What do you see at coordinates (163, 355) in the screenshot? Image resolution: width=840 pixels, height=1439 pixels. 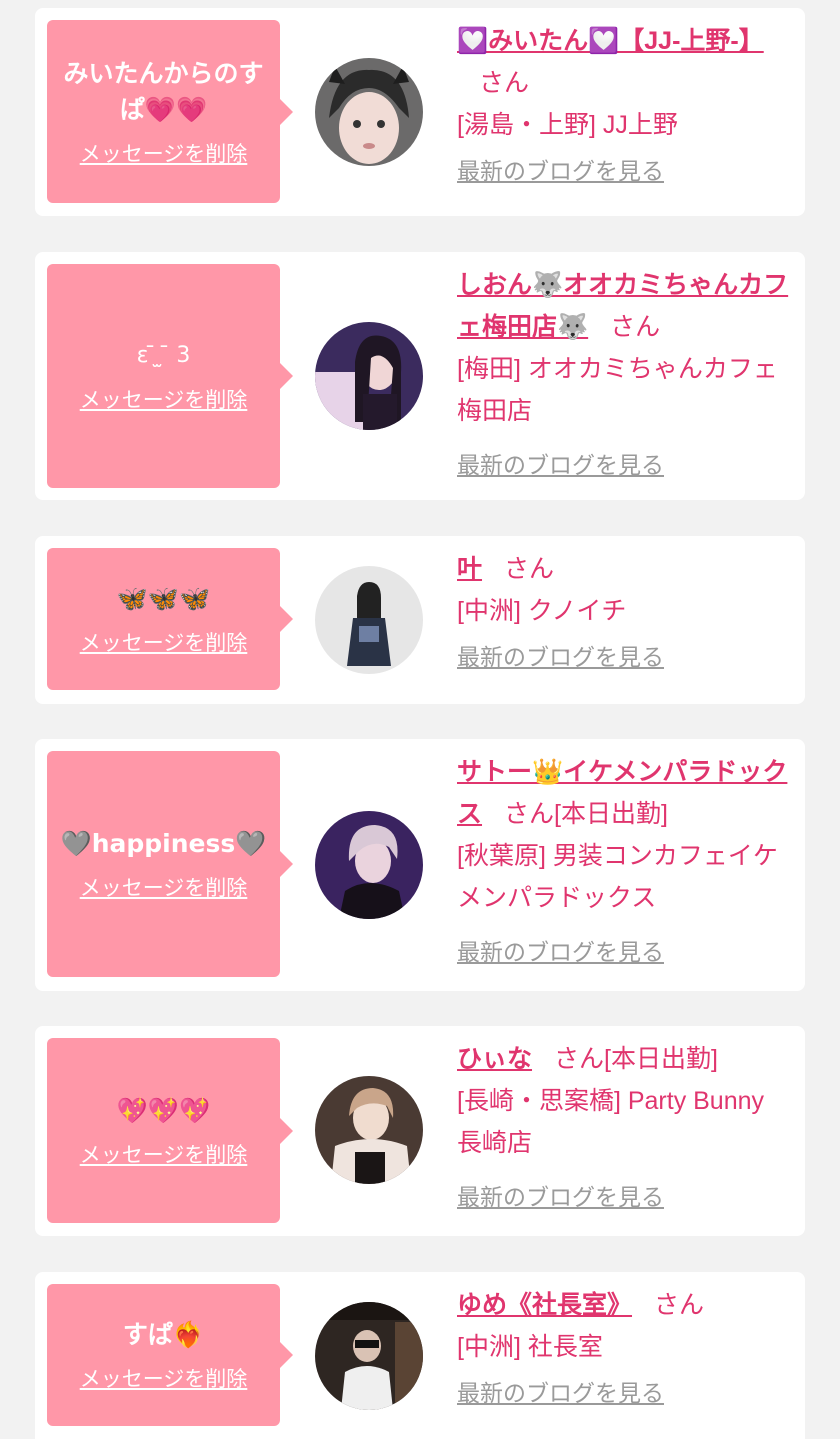 I see `message-text: ε ̄ ̫ ̄ 3` at bounding box center [163, 355].